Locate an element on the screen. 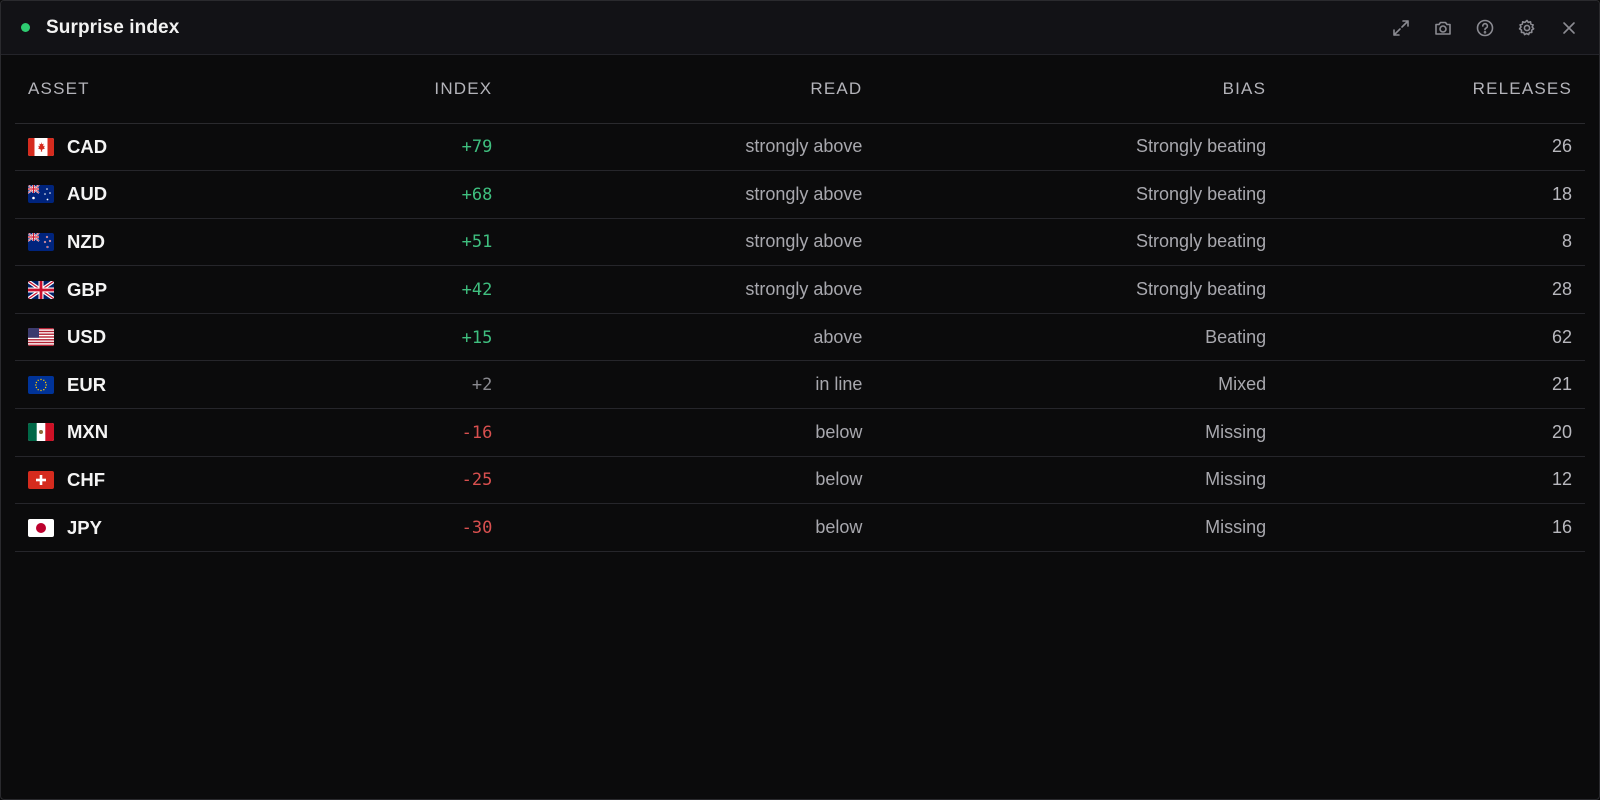 The image size is (1600, 800). asset-cell: CHF is located at coordinates (137, 480).